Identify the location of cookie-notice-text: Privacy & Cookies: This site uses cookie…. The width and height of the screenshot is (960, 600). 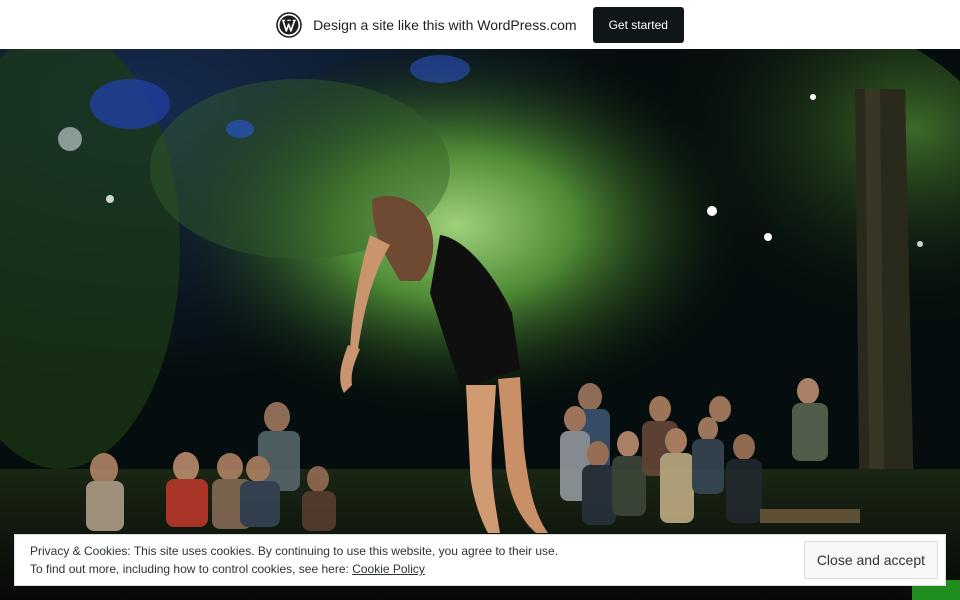
(294, 560).